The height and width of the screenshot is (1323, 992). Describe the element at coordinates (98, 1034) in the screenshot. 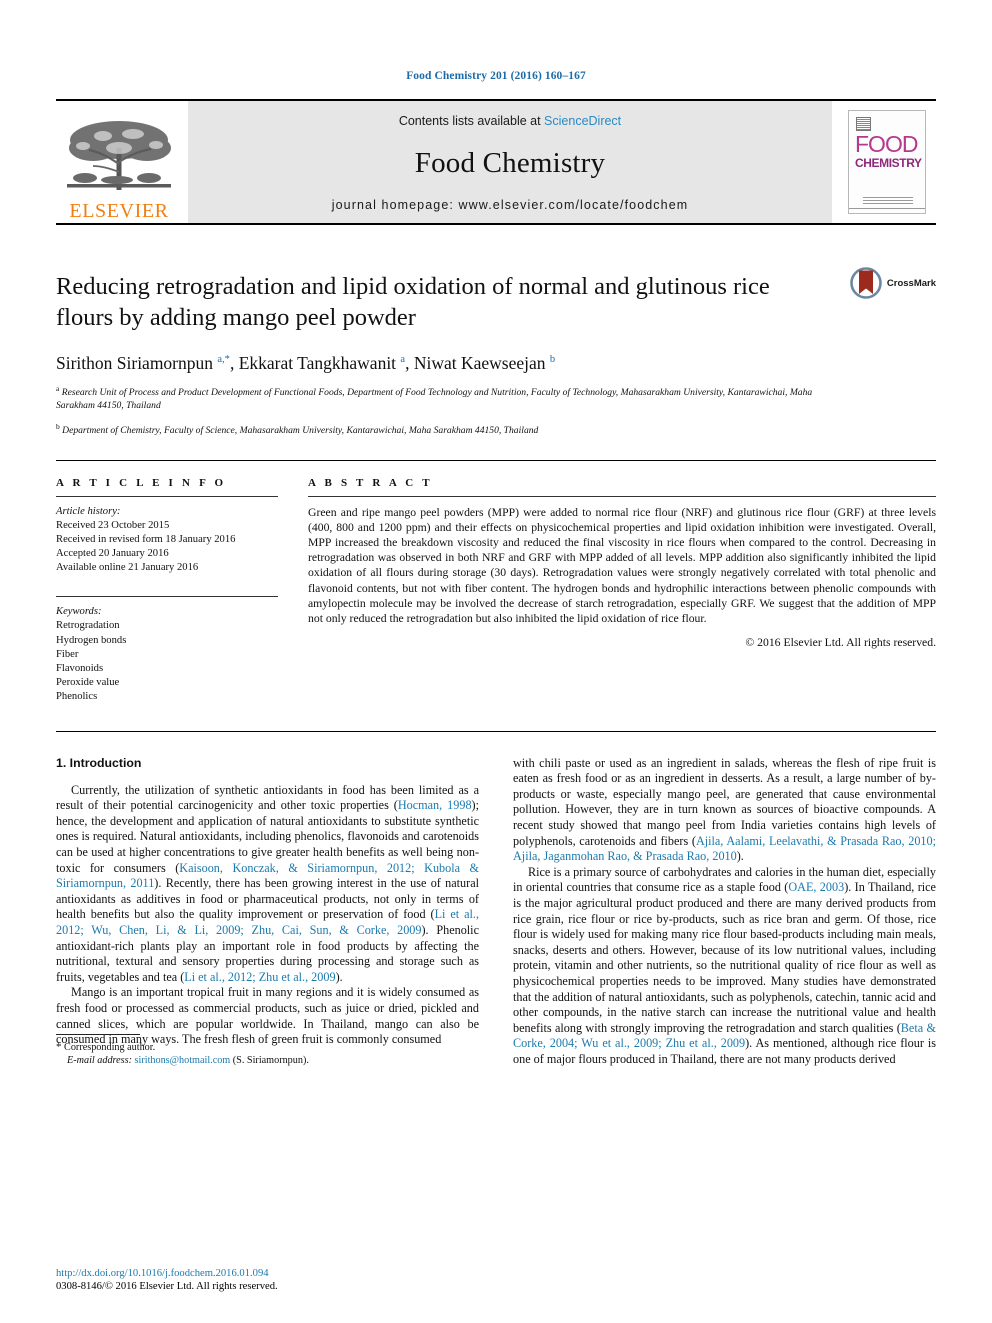

I see `footnote-rule` at that location.